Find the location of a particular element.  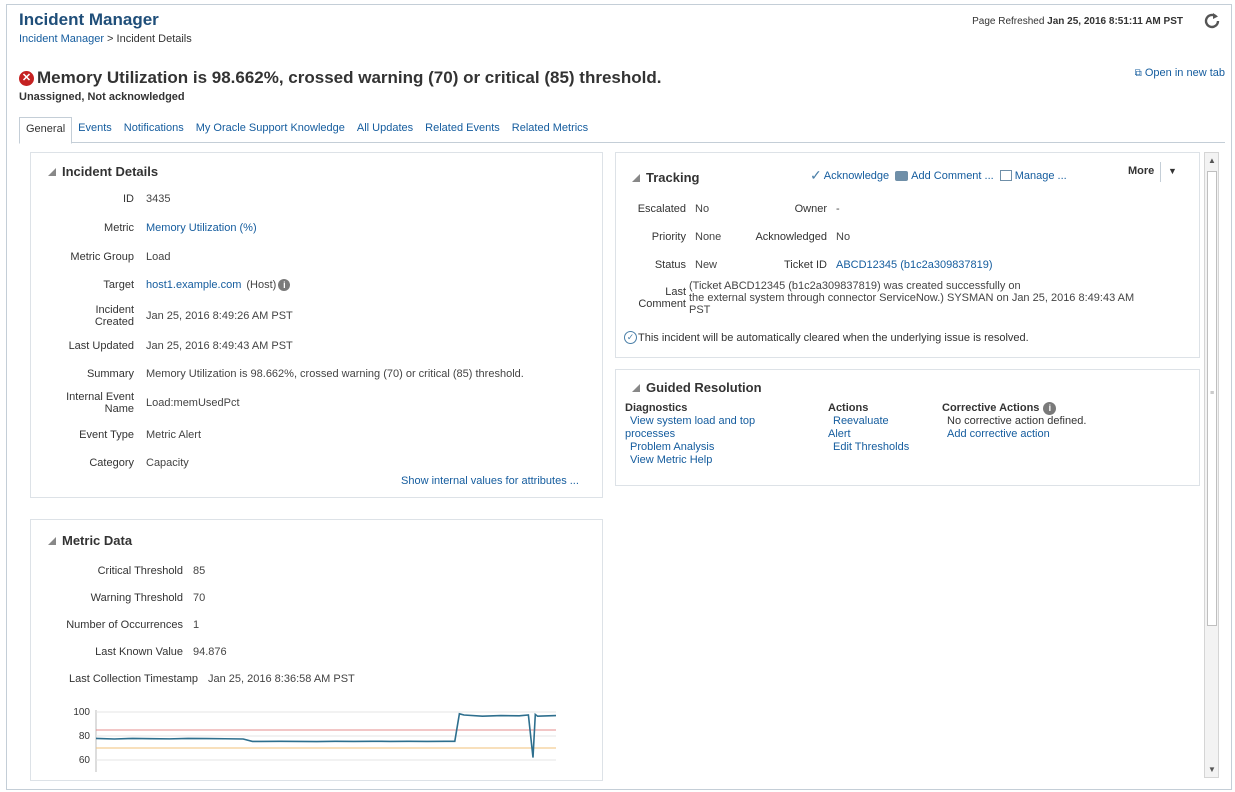

corrective-actions-heading-row: Corrective Actions i is located at coordinates (1014, 408).